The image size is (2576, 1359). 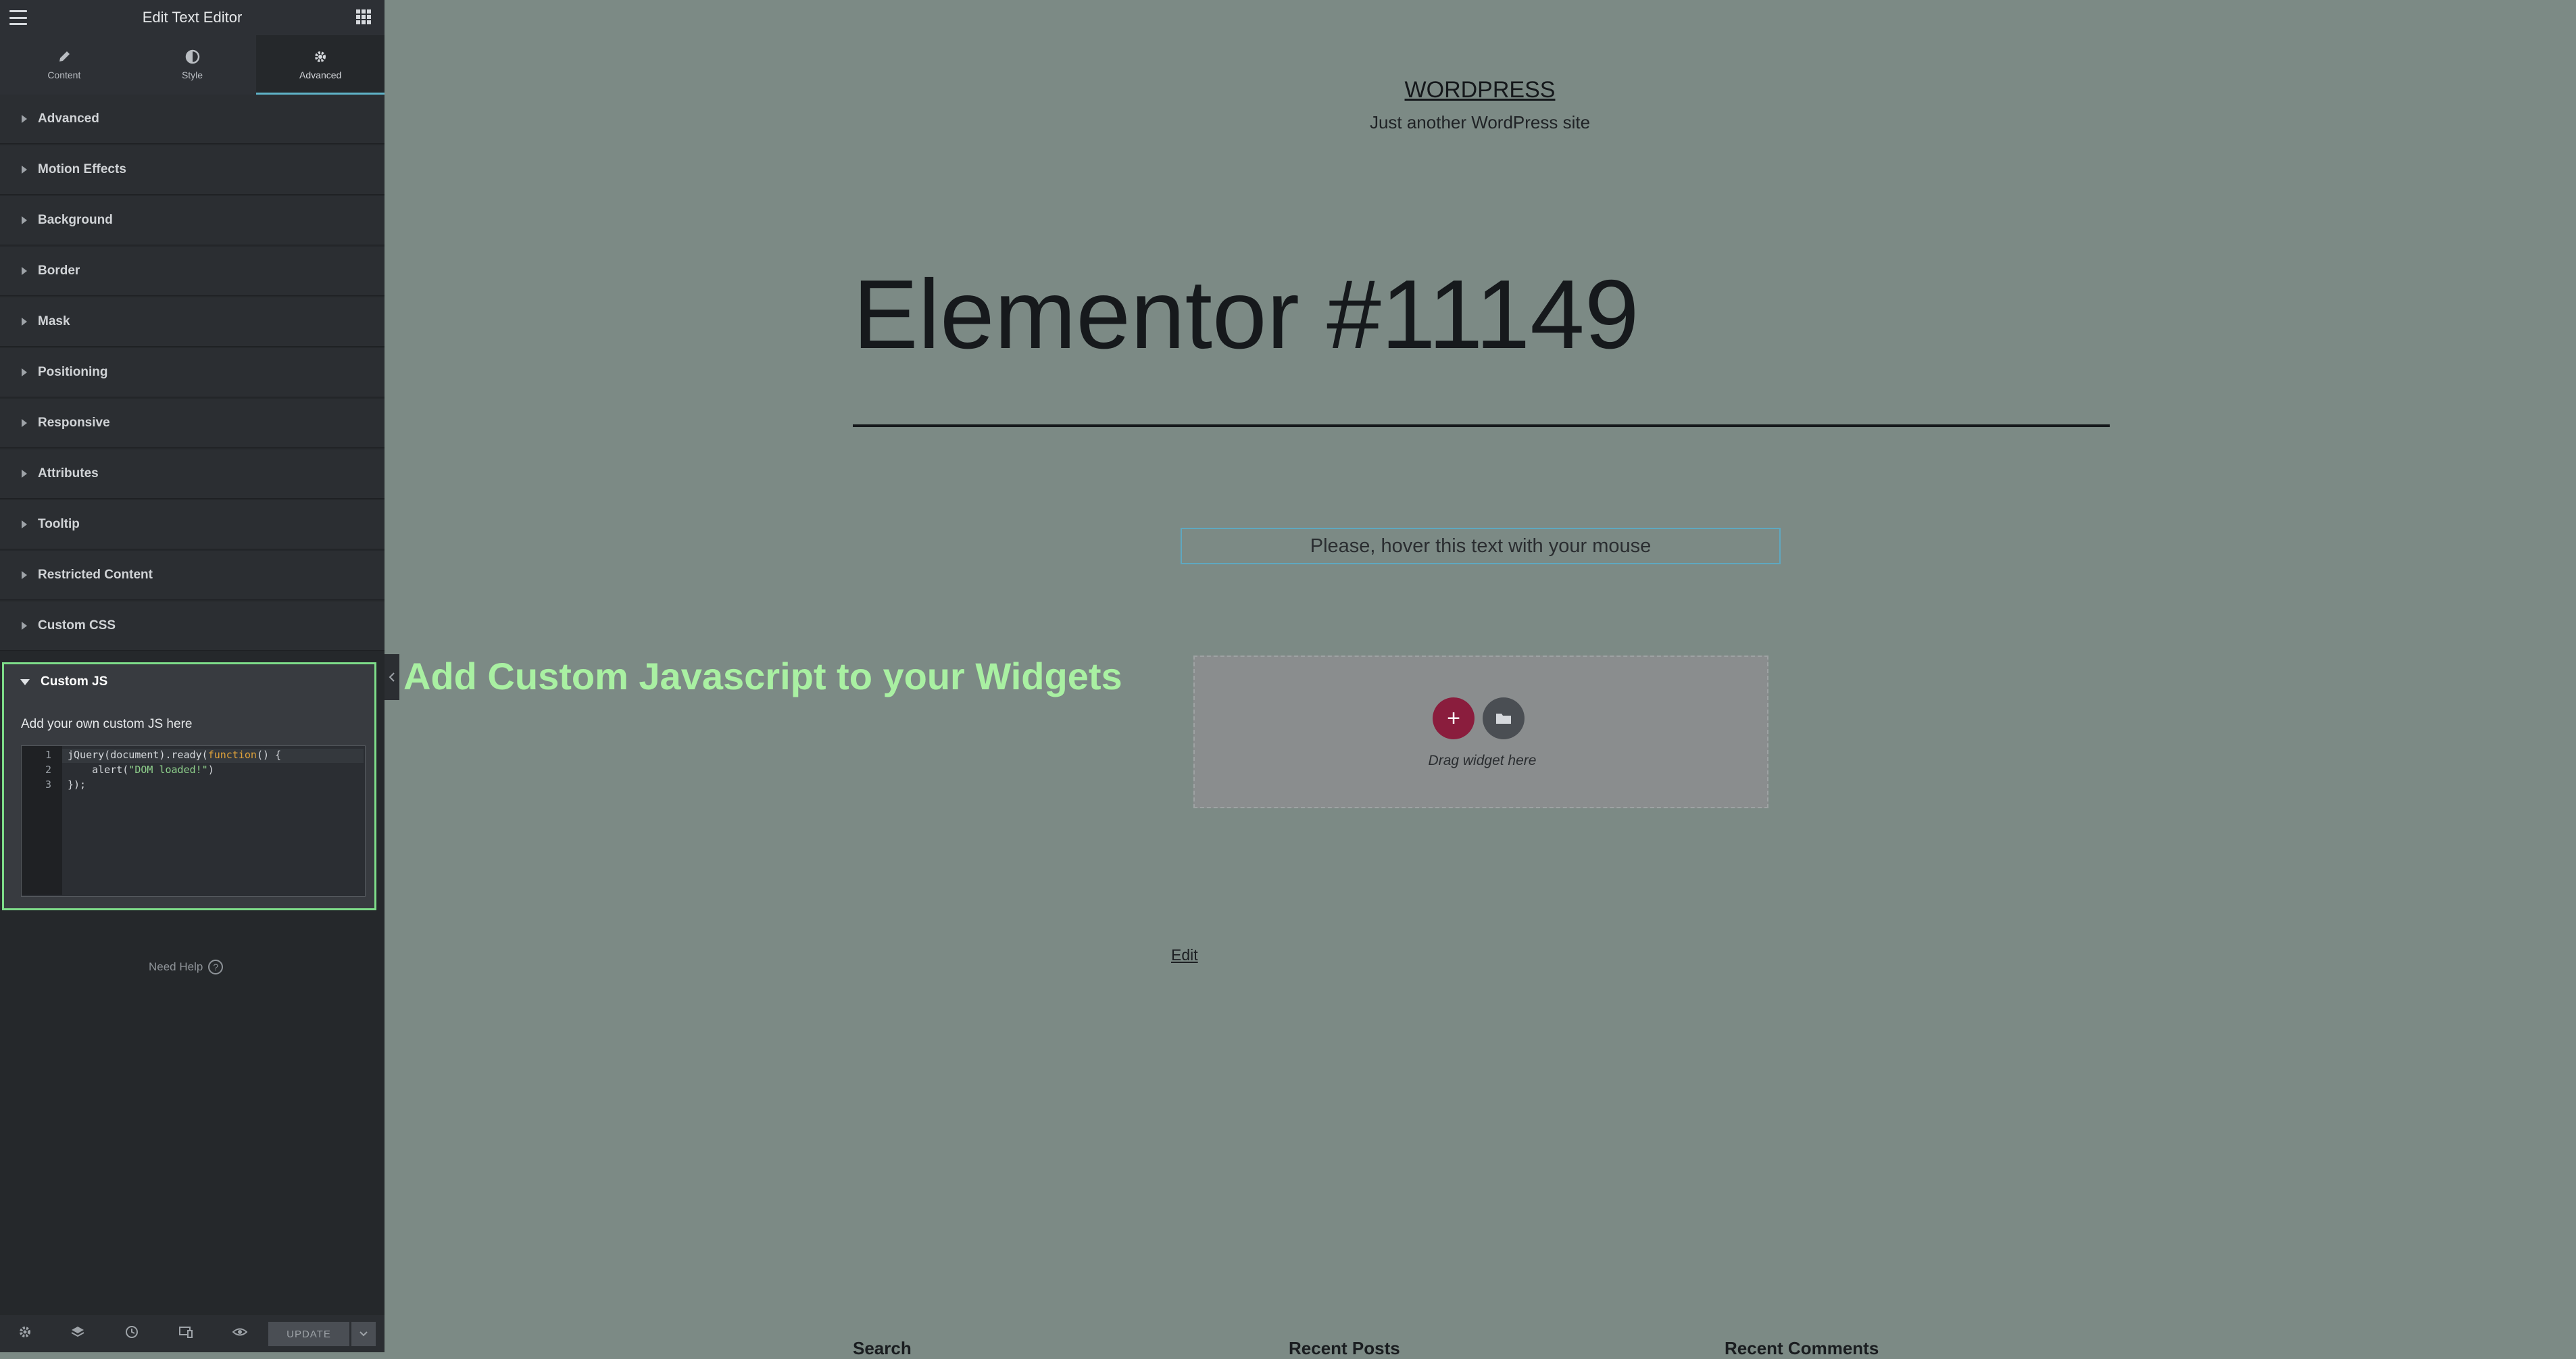 I want to click on footer-widget-recent-comments: Recent Comments, so click(x=1802, y=1348).